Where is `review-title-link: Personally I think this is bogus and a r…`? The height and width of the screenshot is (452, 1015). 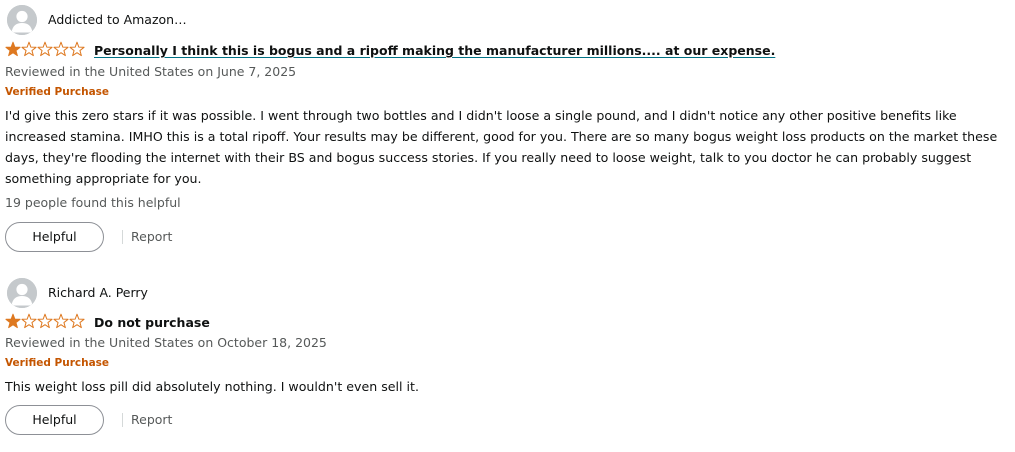
review-title-link: Personally I think this is bogus and a r… is located at coordinates (434, 50).